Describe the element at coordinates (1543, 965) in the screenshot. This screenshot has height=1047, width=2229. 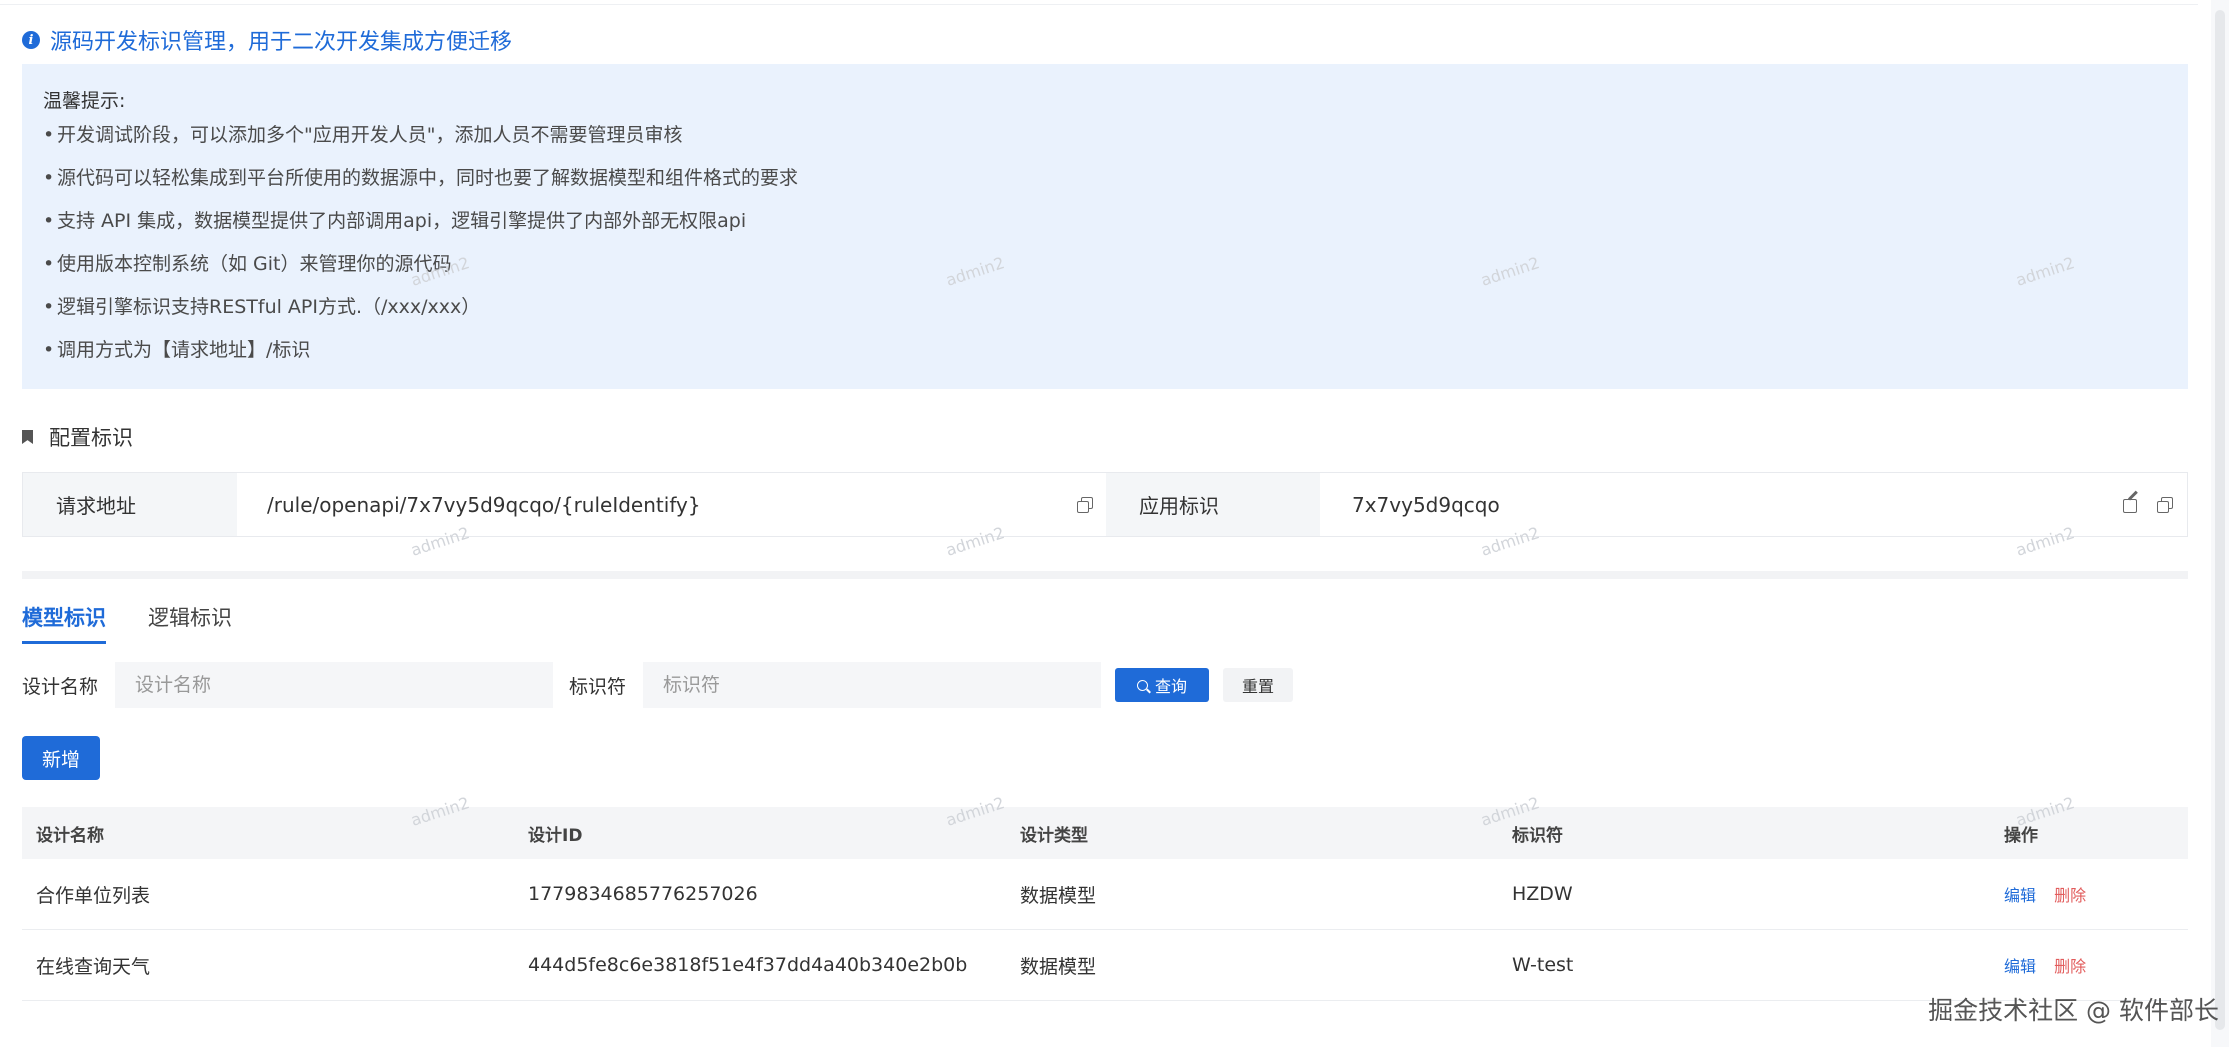
I see `identifier-cell: W-test` at that location.